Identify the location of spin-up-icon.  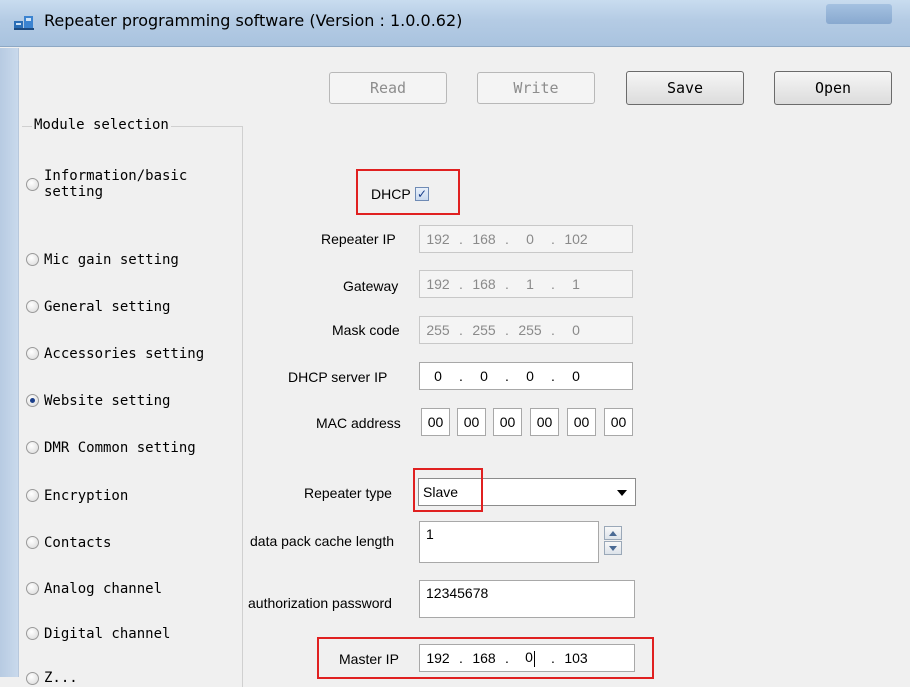
(613, 533).